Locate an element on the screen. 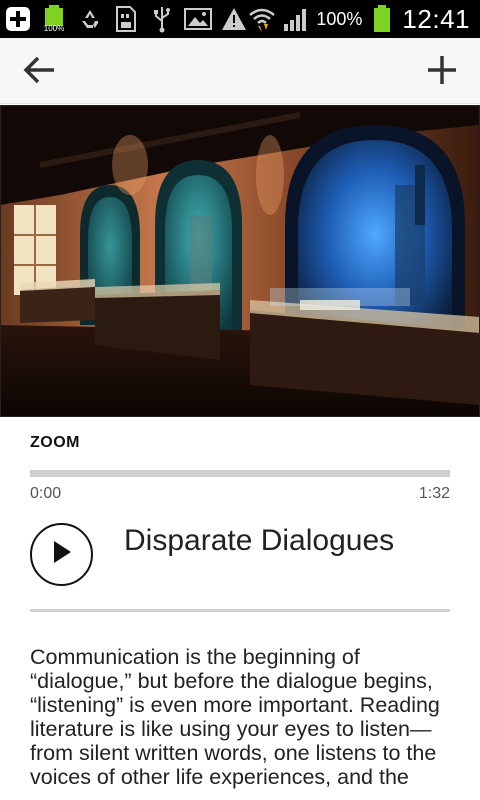 The image size is (480, 800). plus-icon is located at coordinates (442, 72).